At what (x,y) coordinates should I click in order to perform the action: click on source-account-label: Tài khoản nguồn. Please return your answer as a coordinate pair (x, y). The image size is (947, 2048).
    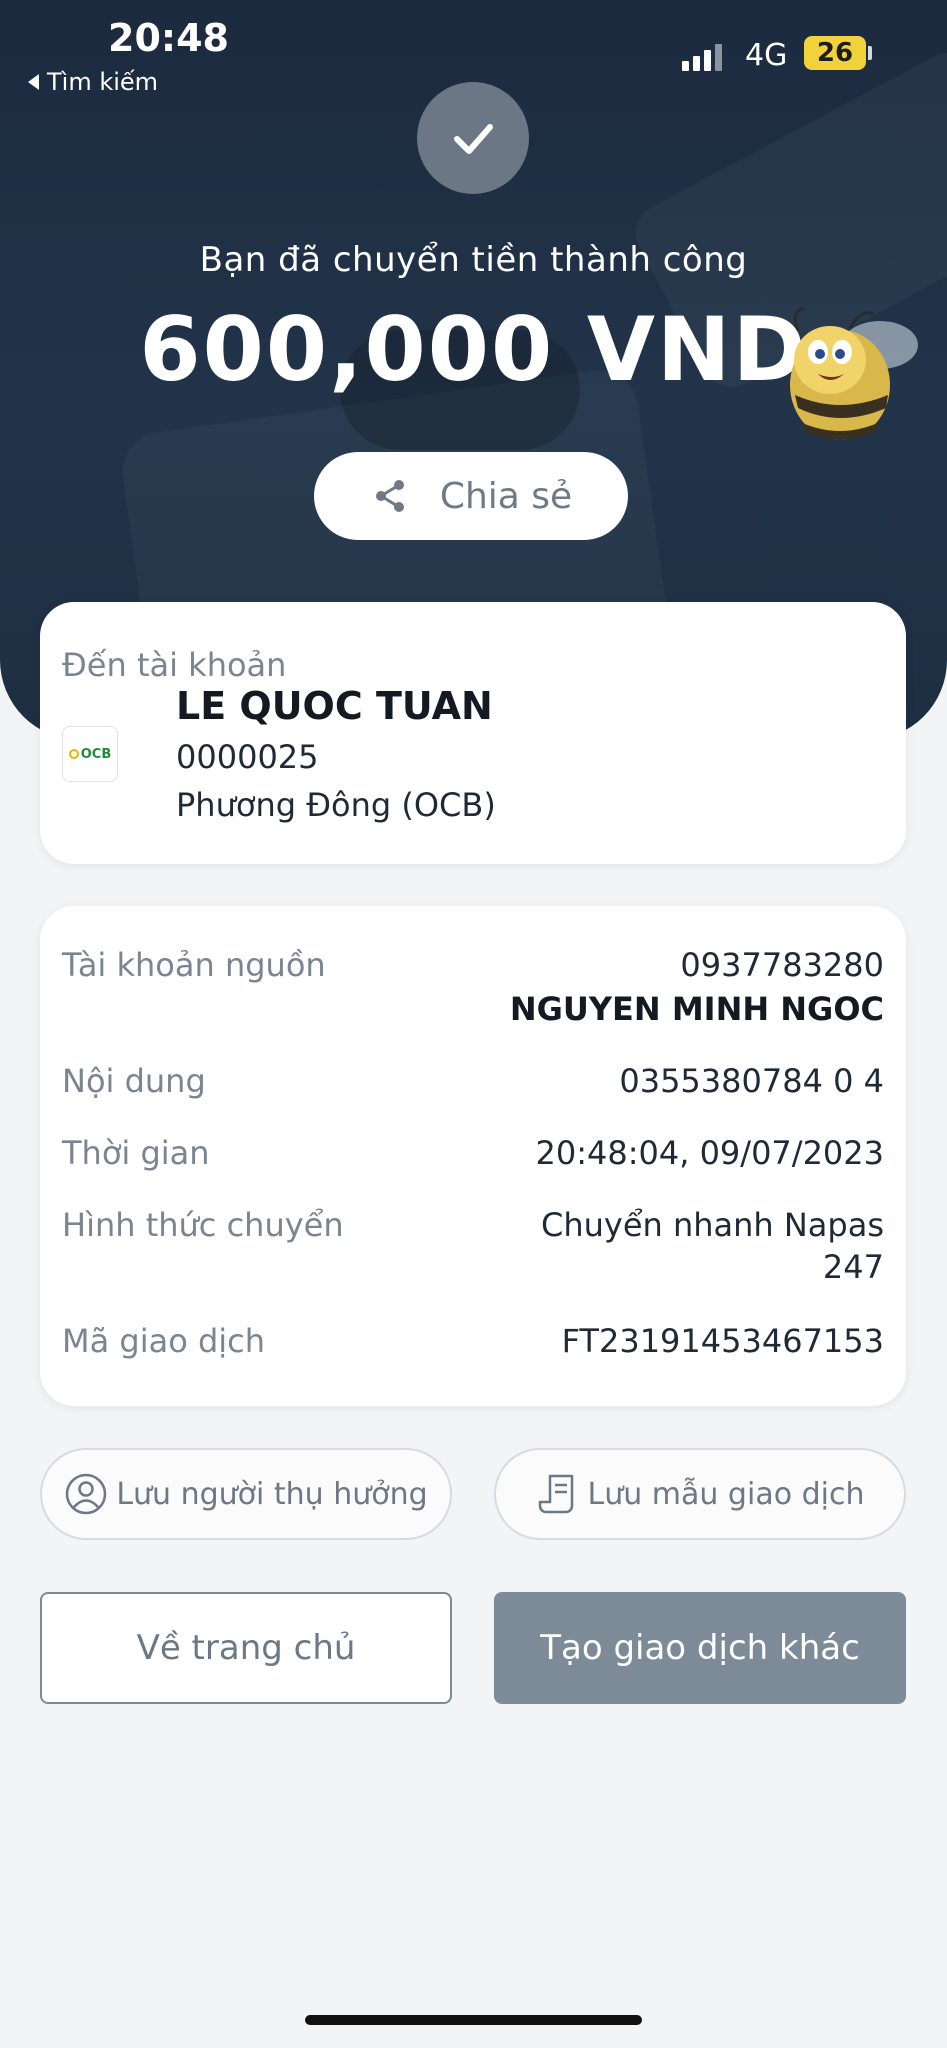
    Looking at the image, I should click on (194, 965).